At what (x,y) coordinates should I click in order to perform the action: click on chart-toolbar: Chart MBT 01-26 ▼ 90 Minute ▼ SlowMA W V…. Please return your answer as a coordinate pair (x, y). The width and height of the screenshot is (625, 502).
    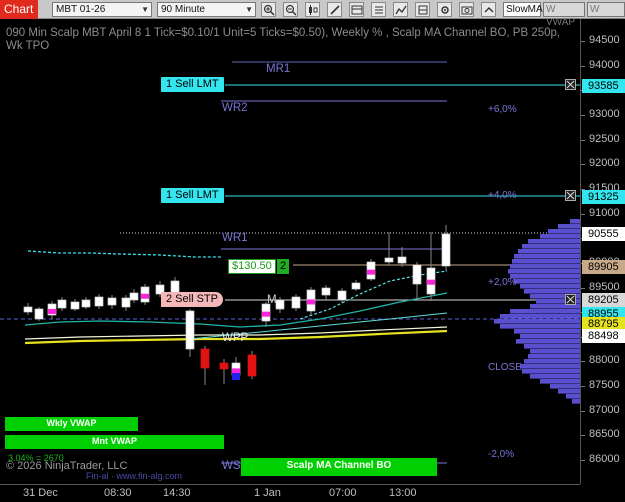
    Looking at the image, I should click on (312, 14).